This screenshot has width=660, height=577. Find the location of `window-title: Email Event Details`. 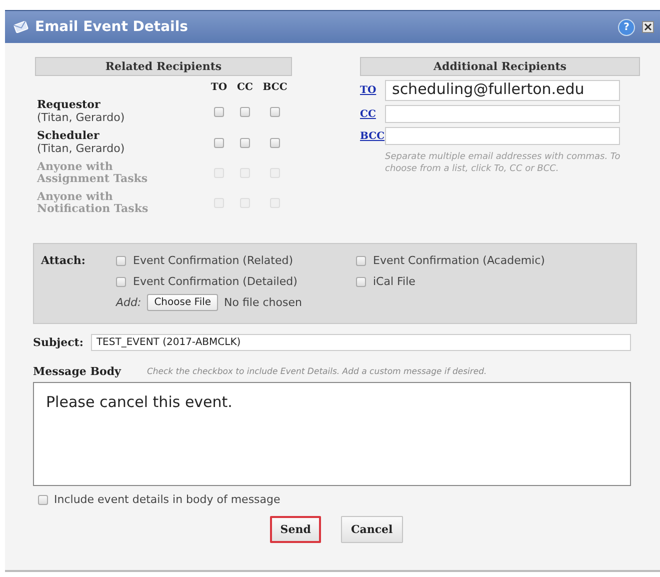

window-title: Email Event Details is located at coordinates (112, 27).